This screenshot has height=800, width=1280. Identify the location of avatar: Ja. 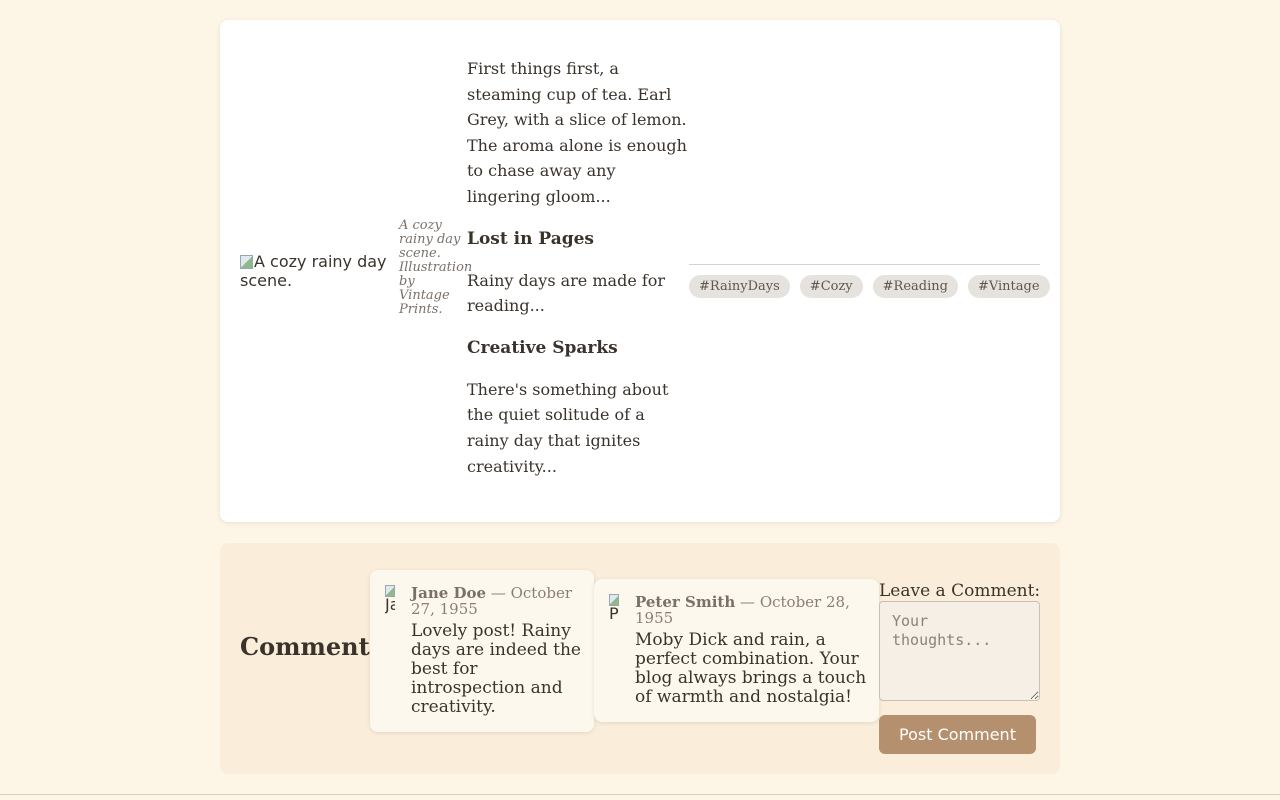
(390, 601).